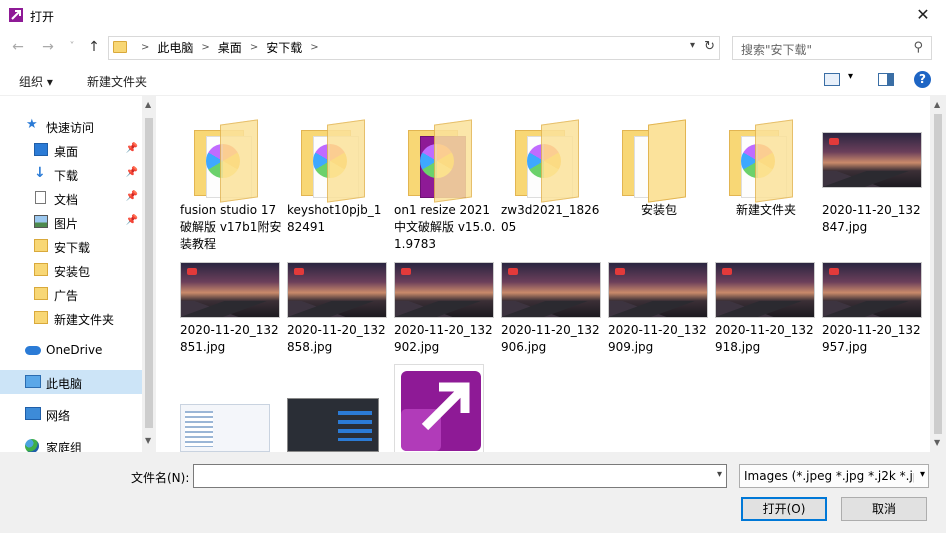 Image resolution: width=946 pixels, height=533 pixels. I want to click on search-icon: ⚲, so click(918, 47).